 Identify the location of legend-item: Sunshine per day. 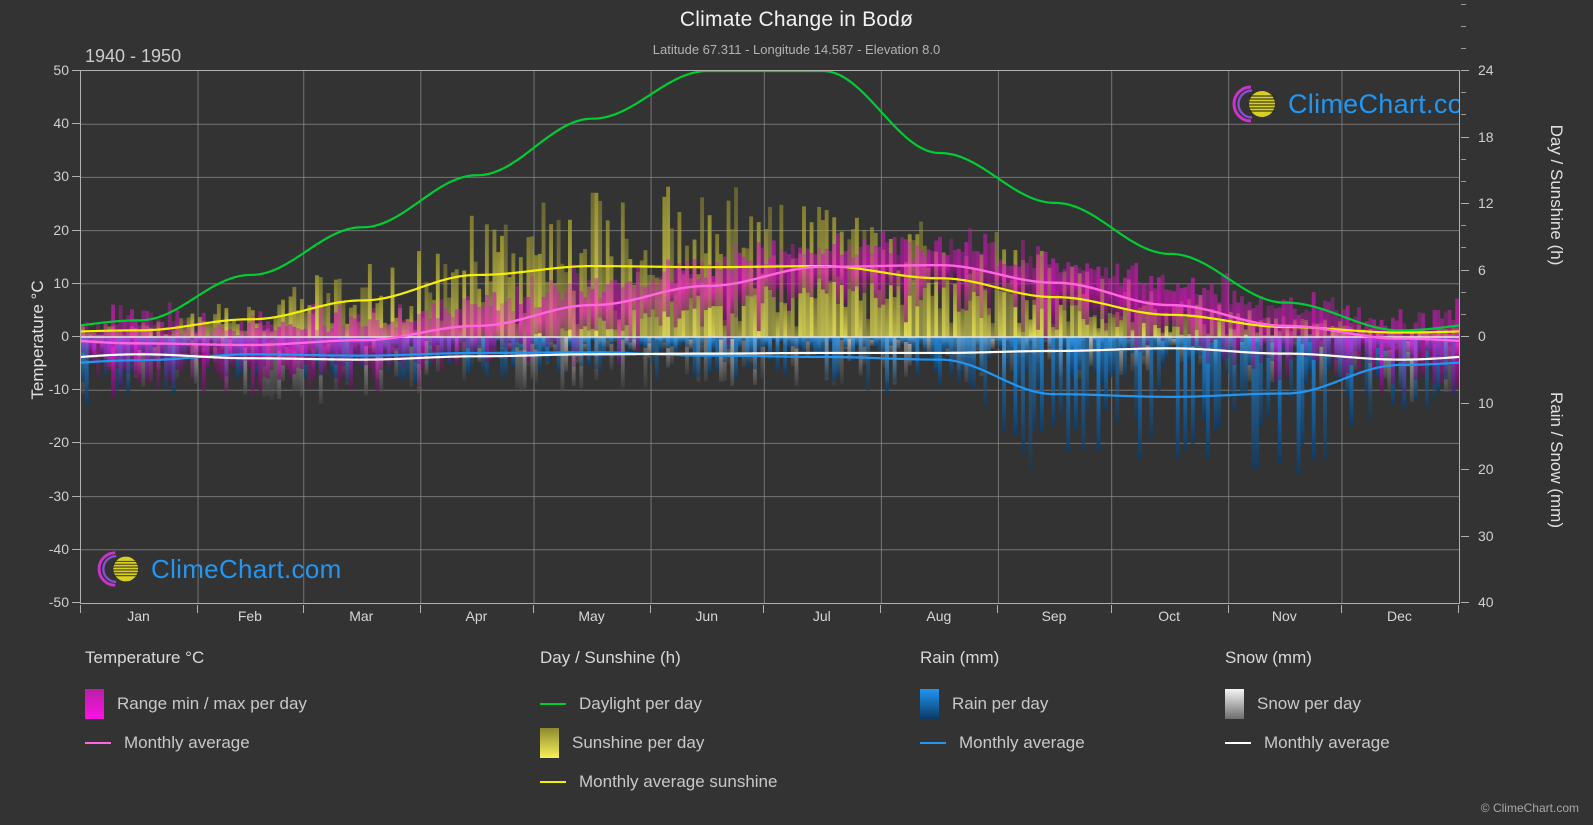
(658, 742).